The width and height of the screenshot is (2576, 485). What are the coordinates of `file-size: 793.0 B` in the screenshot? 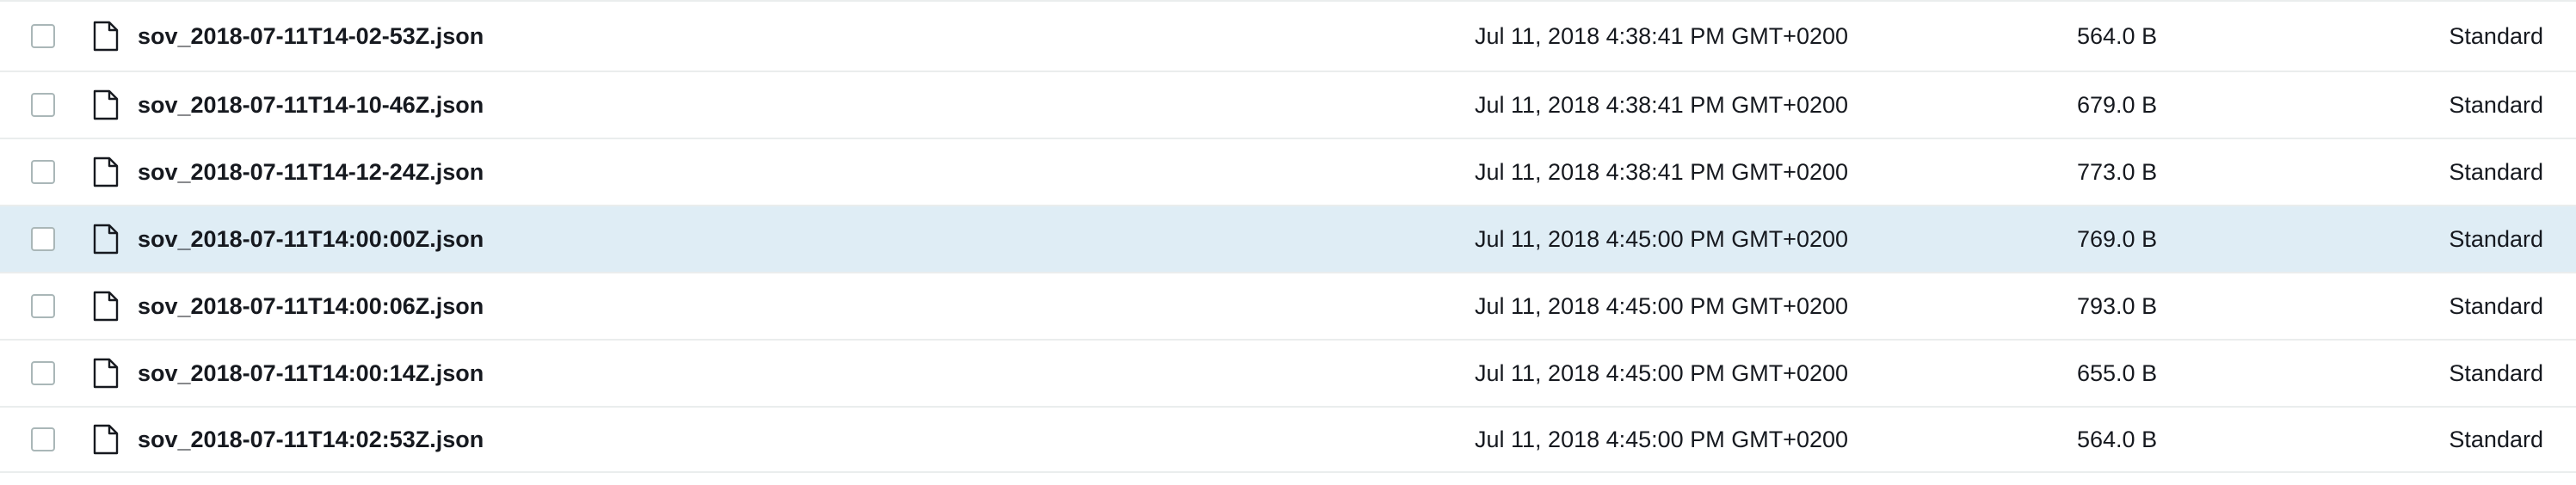 It's located at (2117, 306).